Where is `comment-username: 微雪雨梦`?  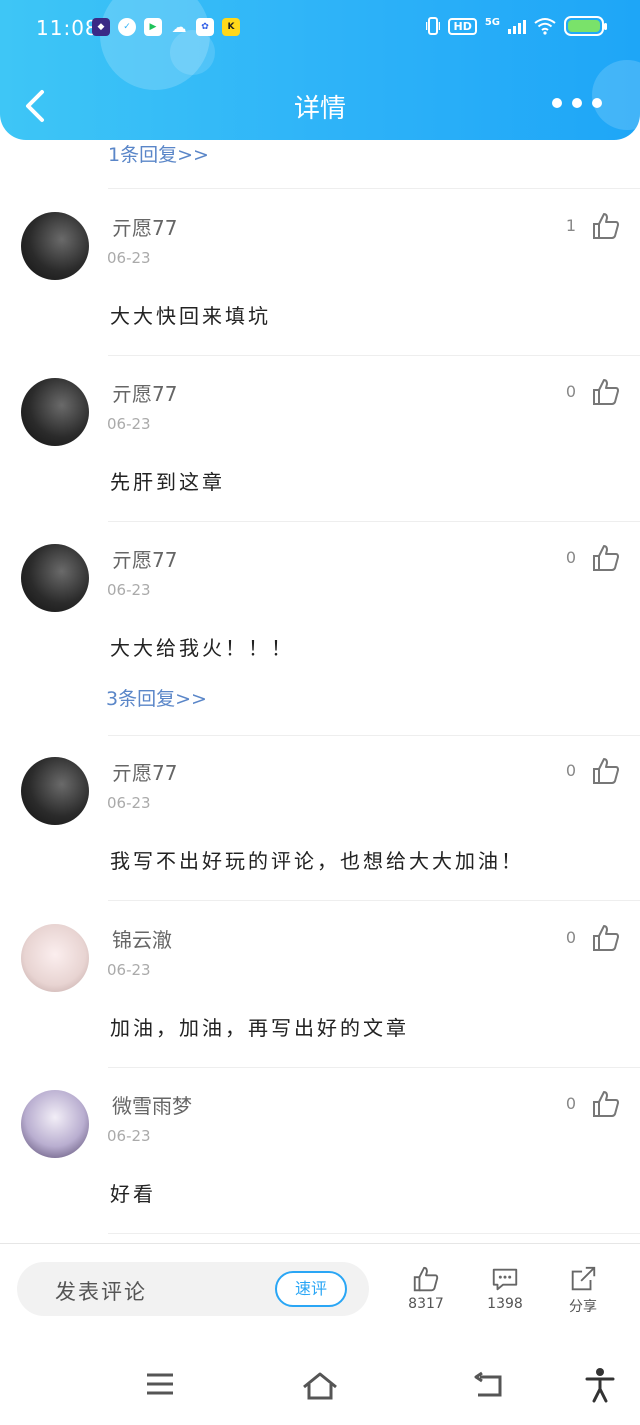 comment-username: 微雪雨梦 is located at coordinates (152, 1104).